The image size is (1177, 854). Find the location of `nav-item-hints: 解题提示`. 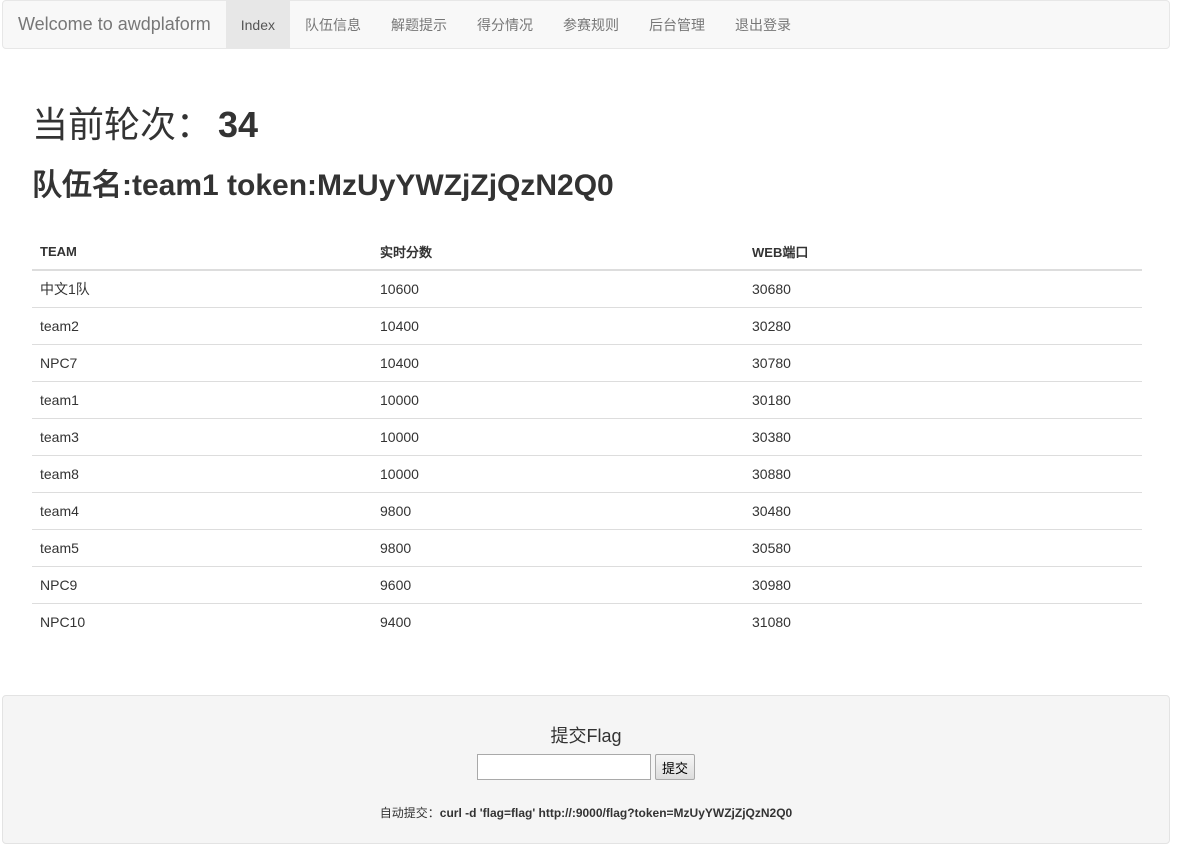

nav-item-hints: 解题提示 is located at coordinates (419, 24).